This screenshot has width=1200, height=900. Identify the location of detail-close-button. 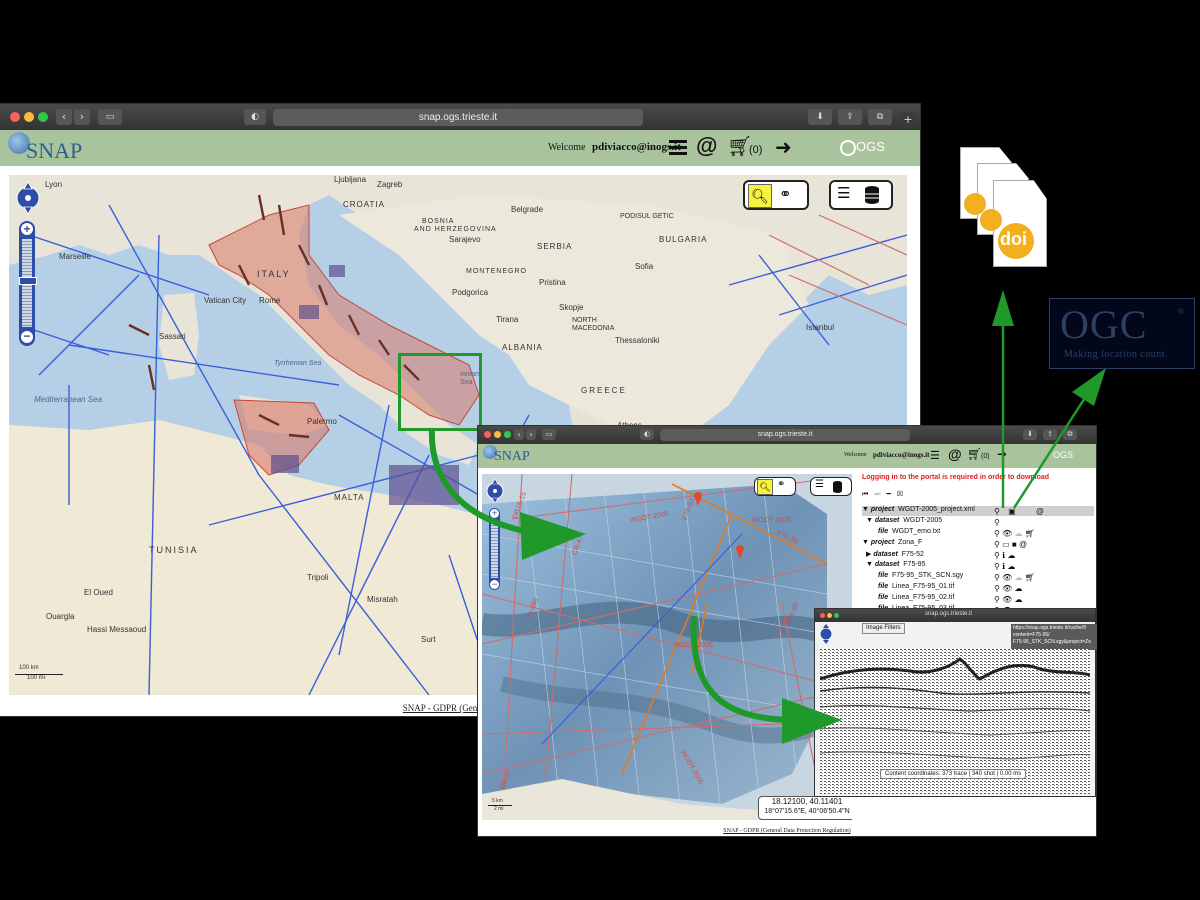
(487, 434).